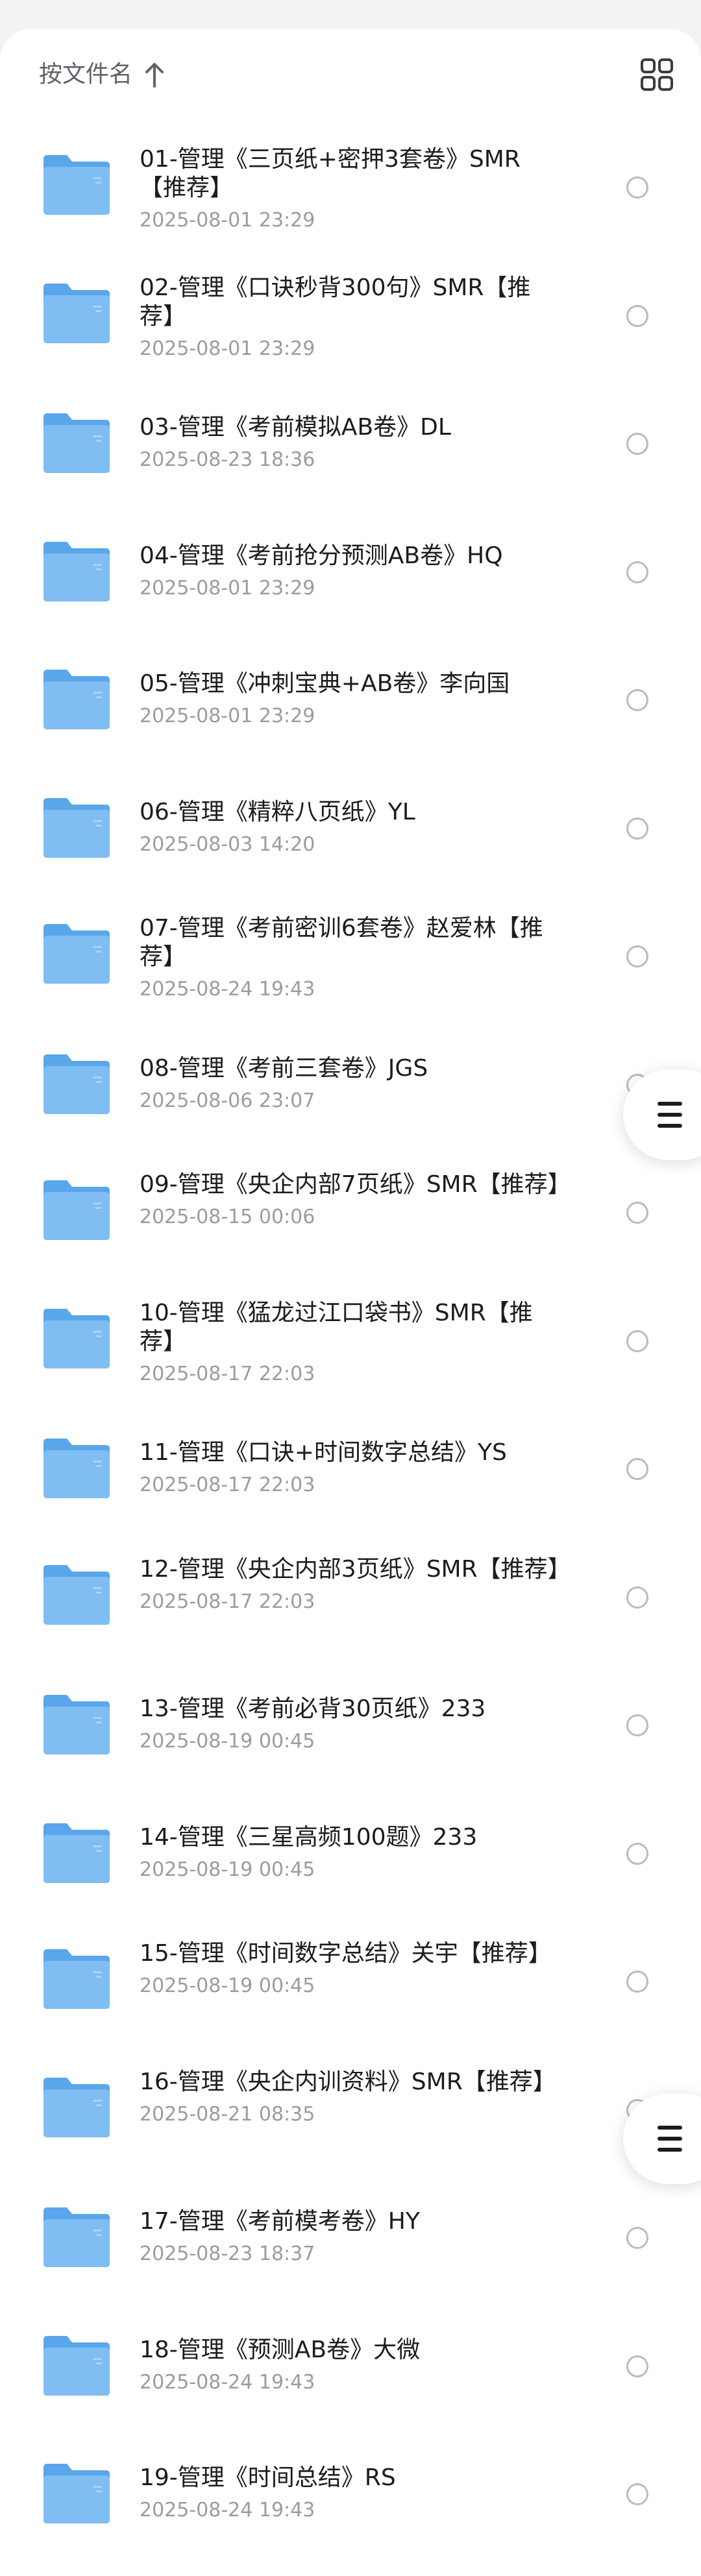 The width and height of the screenshot is (701, 2576). Describe the element at coordinates (350, 2098) in the screenshot. I see `file-text-block: 16-管理《央企内训资料》SMR【推荐】 2025-08-21 08:35` at that location.